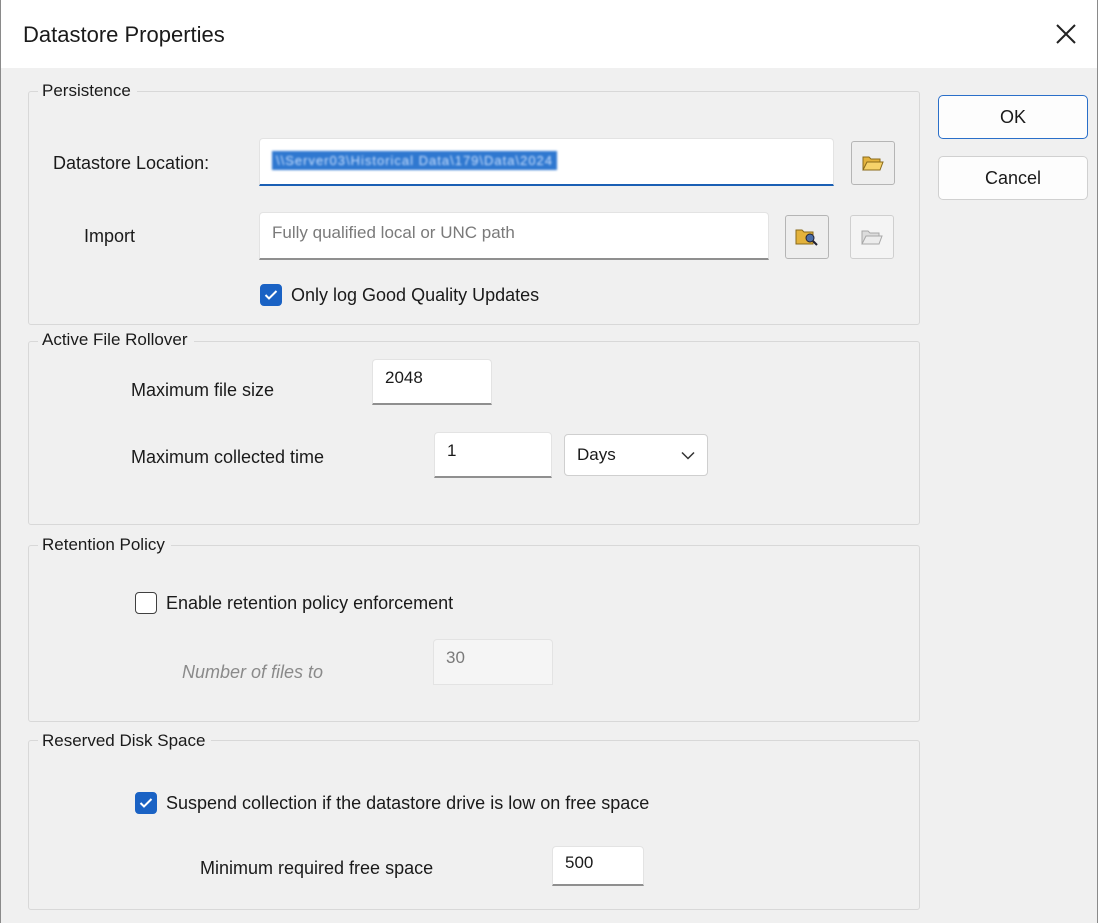  Describe the element at coordinates (549, 34) in the screenshot. I see `title-bar: Datastore Properties` at that location.